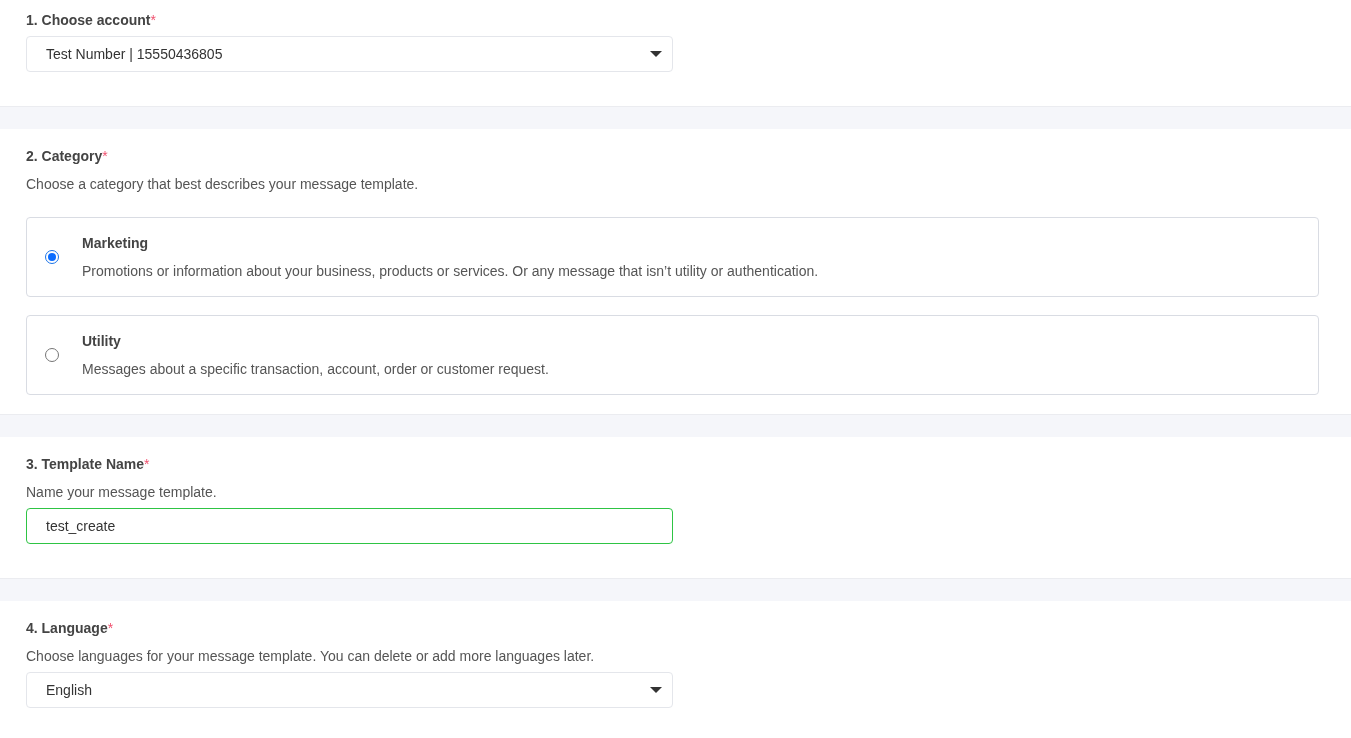  What do you see at coordinates (223, 184) in the screenshot?
I see `section-description: Choose a category that best describes your message template.` at bounding box center [223, 184].